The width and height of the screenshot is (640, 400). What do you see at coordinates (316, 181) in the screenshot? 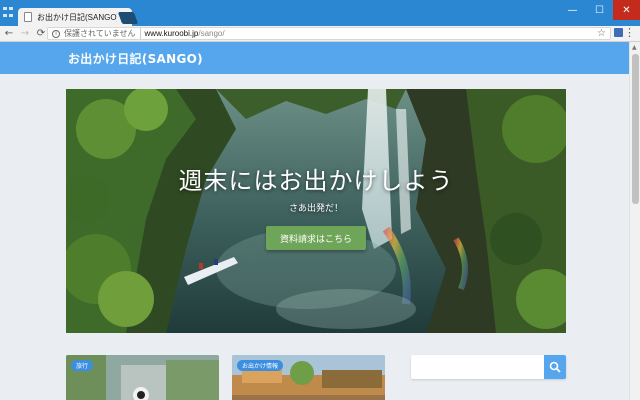
I see `hero-title: 週末にはお出かけしよう` at bounding box center [316, 181].